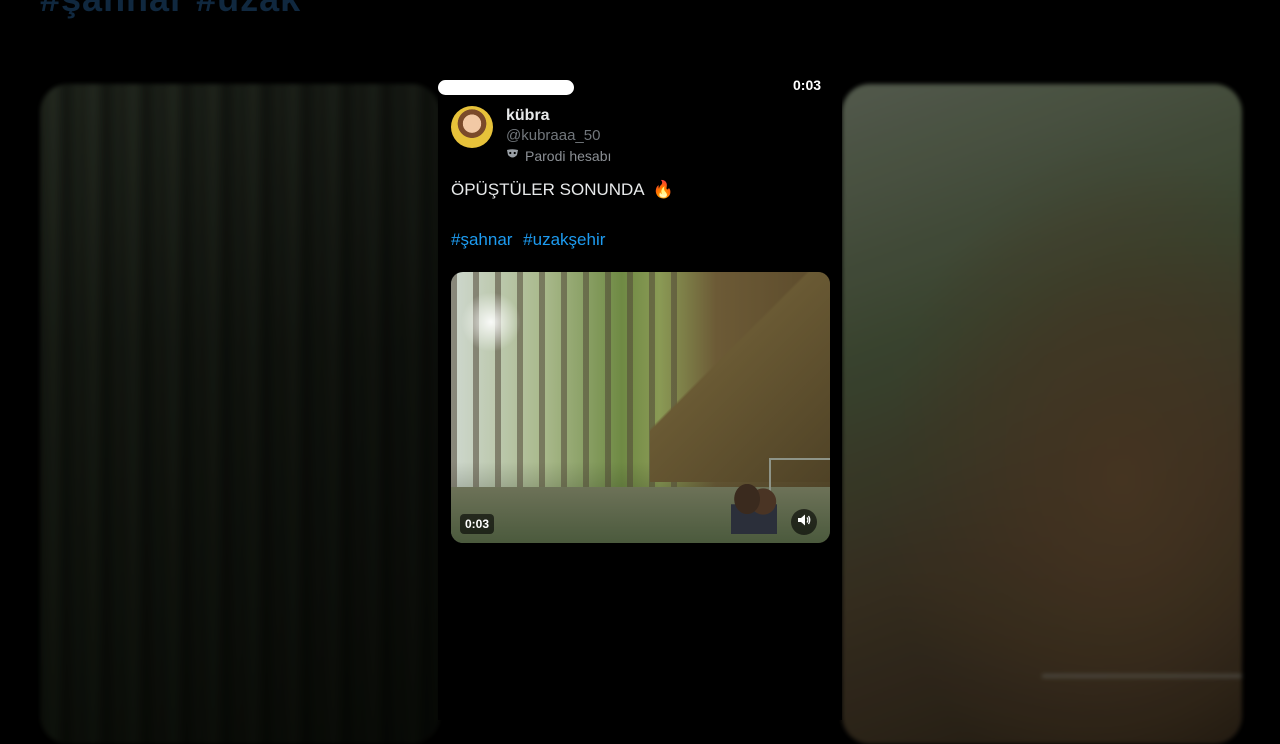 The height and width of the screenshot is (744, 1280). What do you see at coordinates (512, 156) in the screenshot?
I see `mask-icon` at bounding box center [512, 156].